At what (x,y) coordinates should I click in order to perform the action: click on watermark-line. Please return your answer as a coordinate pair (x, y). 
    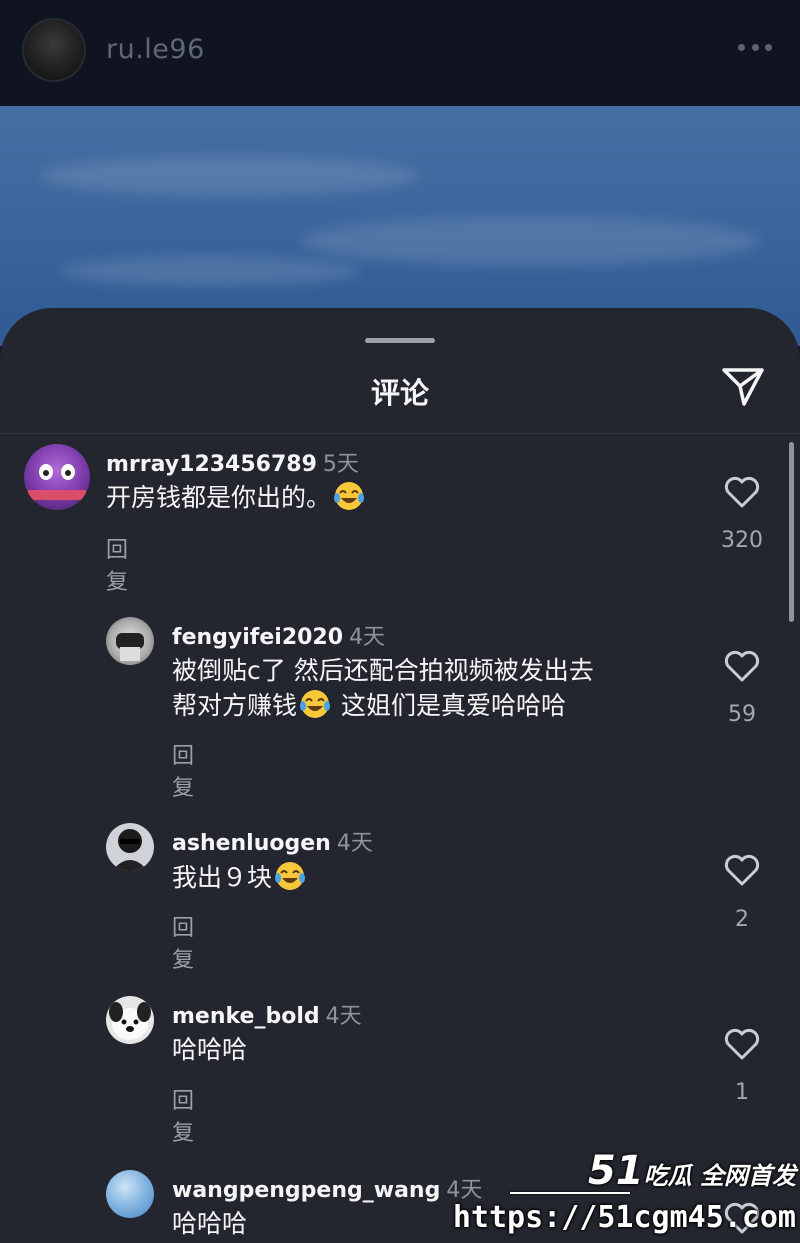
    Looking at the image, I should click on (570, 1193).